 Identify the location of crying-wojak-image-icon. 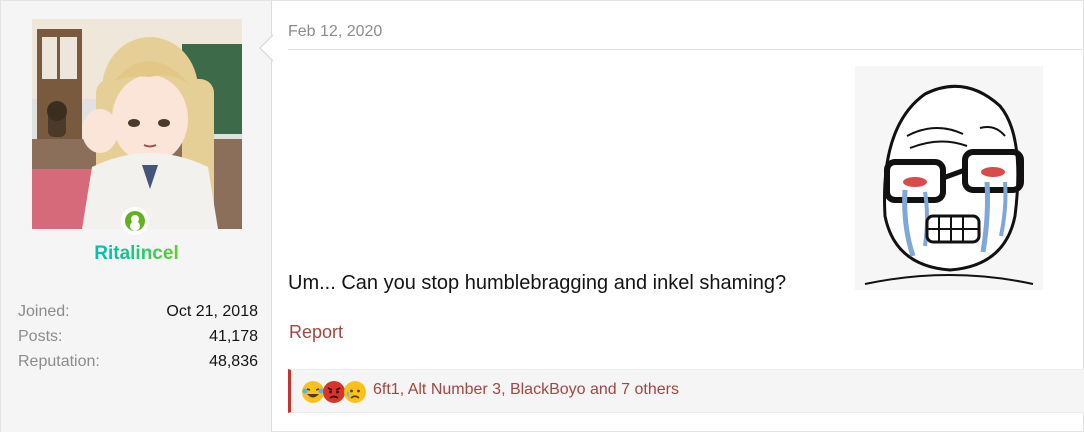
(949, 178).